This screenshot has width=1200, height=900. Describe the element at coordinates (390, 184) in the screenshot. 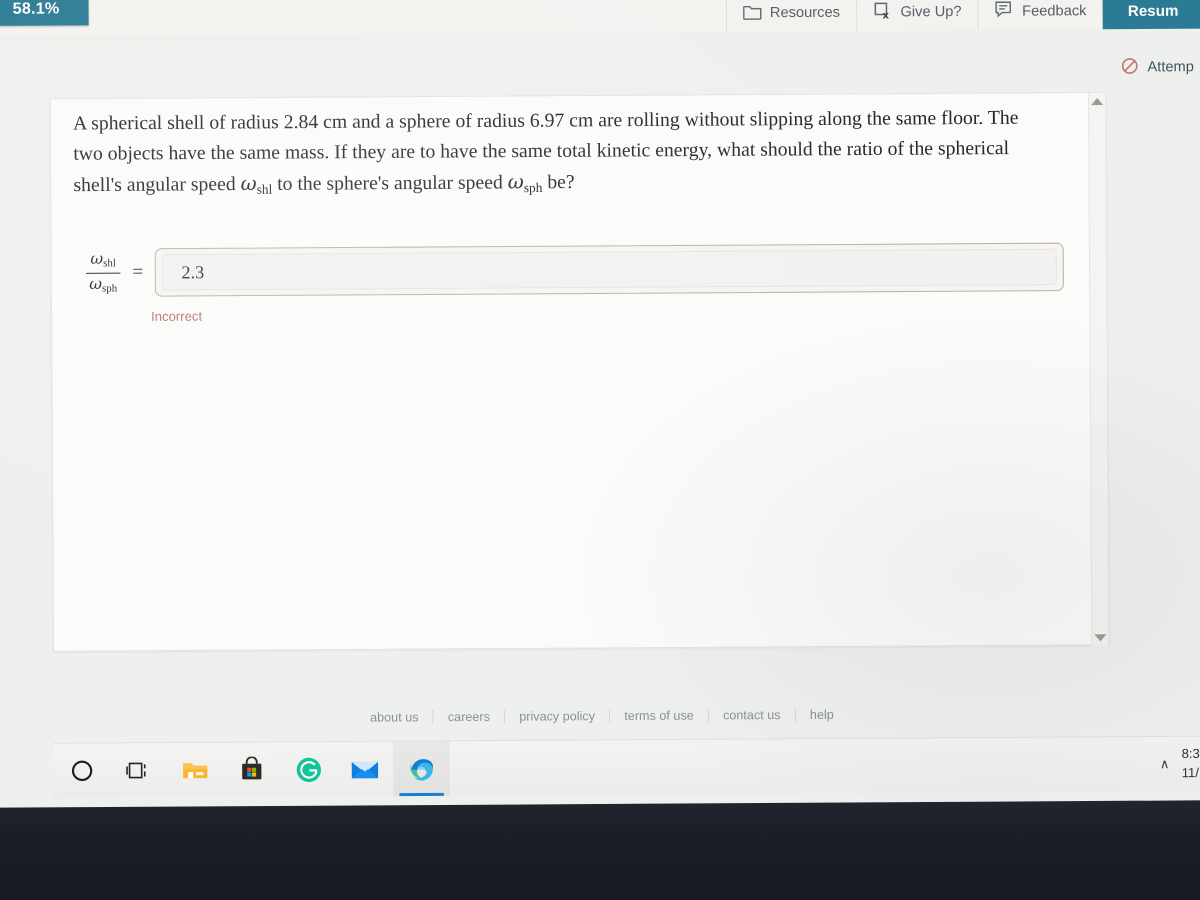

I see `question-line3-b: to the sphere's angular speed` at that location.